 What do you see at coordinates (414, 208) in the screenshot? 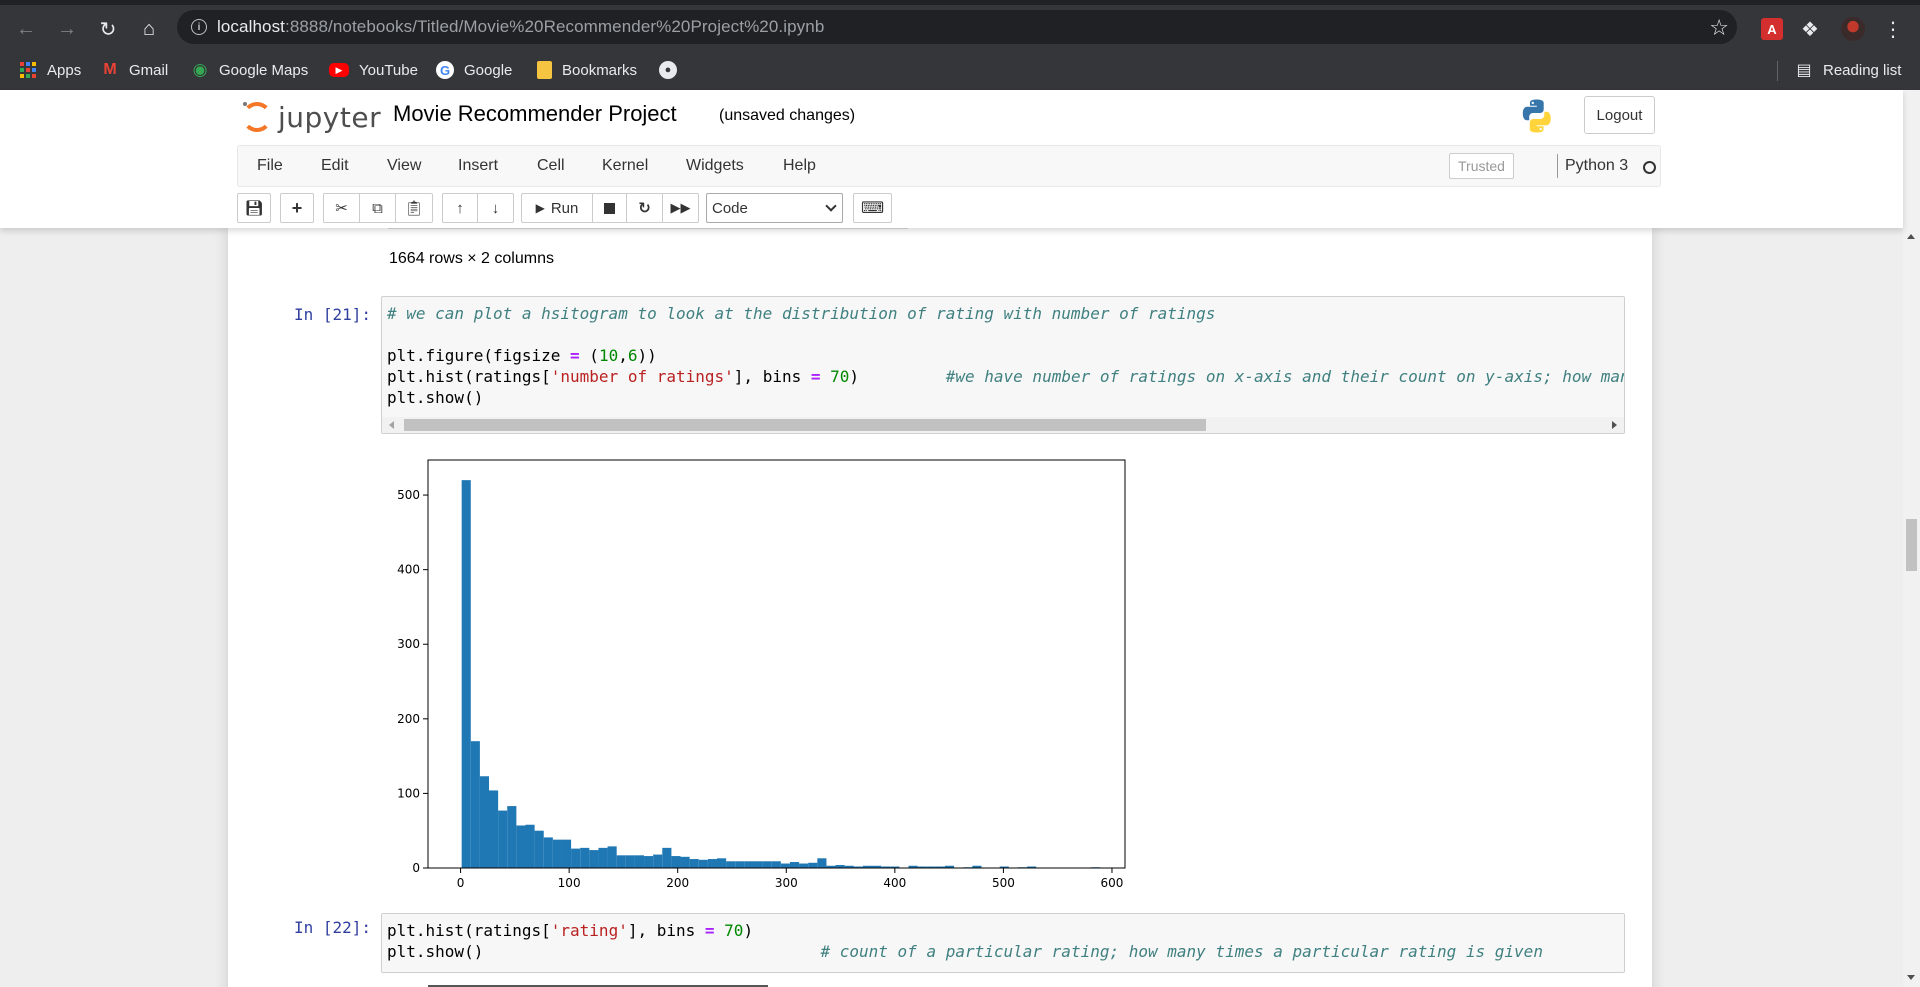
I see `paste-button: 📋︎` at bounding box center [414, 208].